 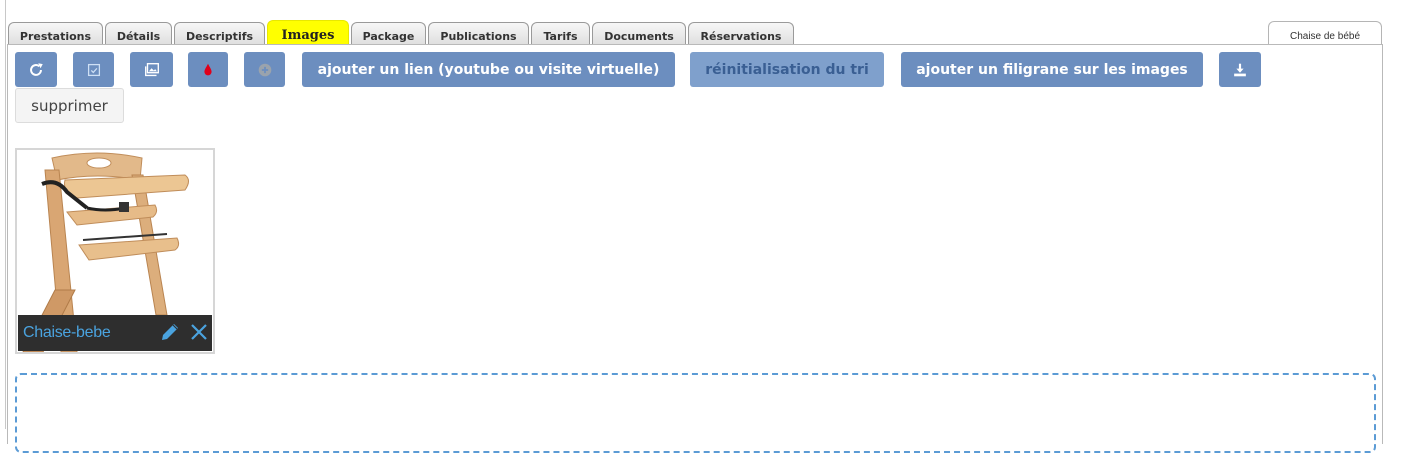 I want to click on download-button, so click(x=1240, y=69).